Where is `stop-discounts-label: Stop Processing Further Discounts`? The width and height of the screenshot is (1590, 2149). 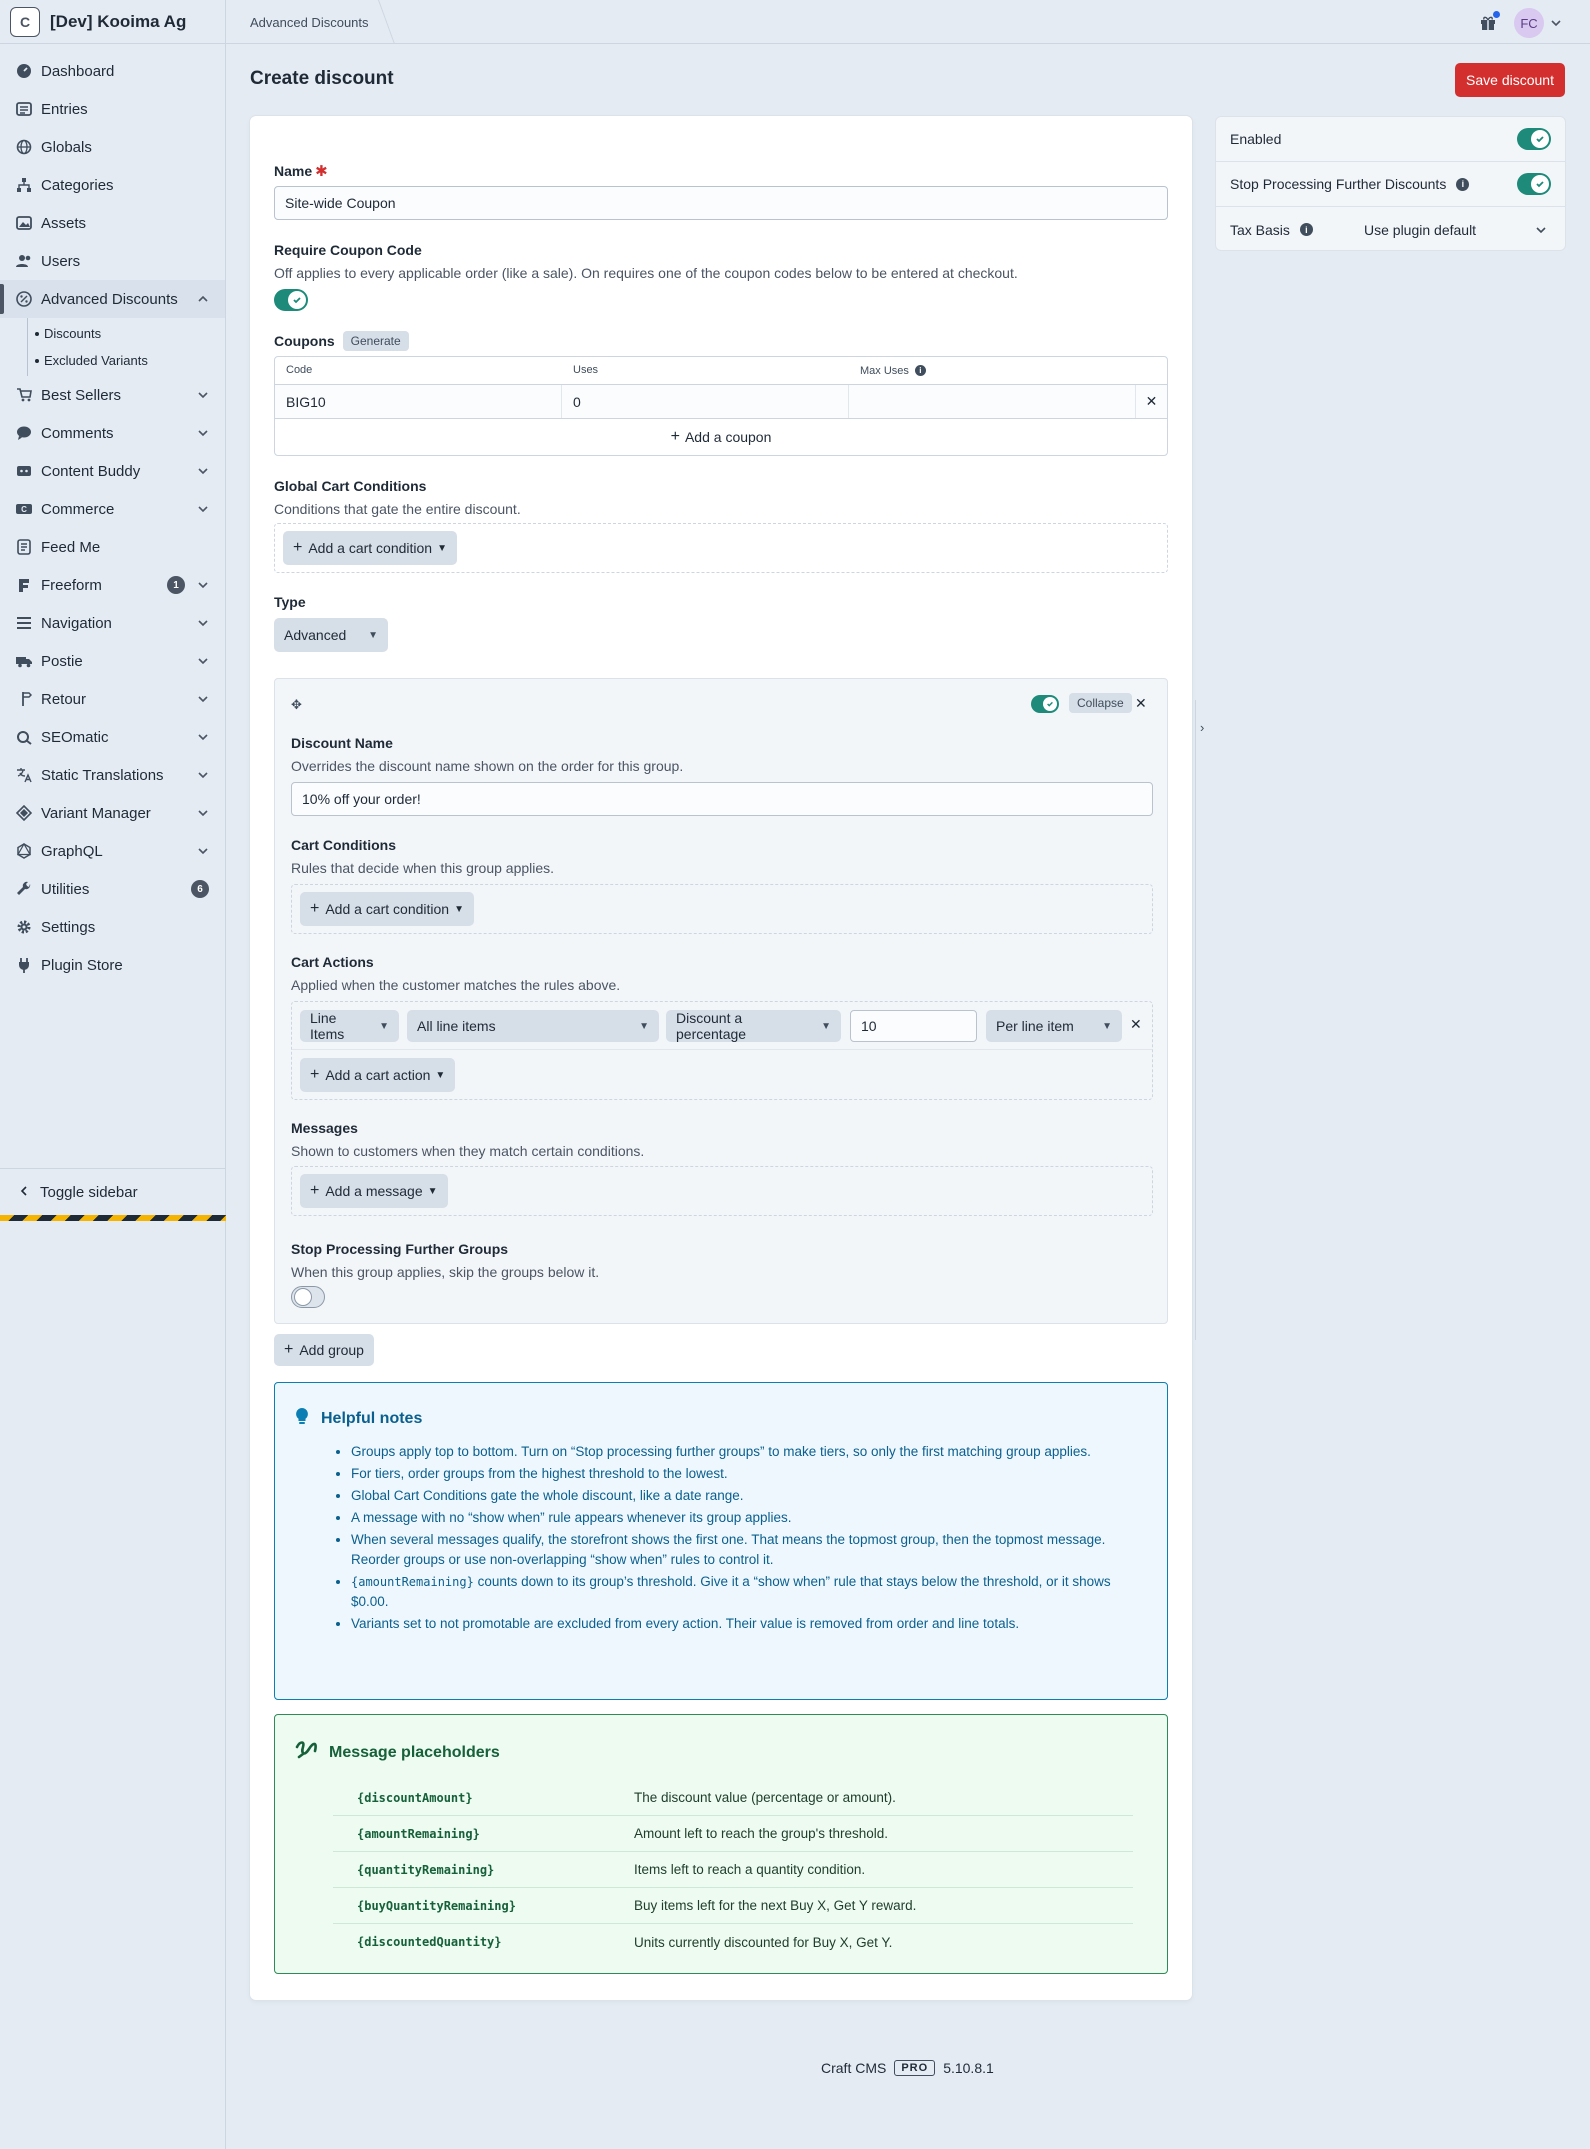
stop-discounts-label: Stop Processing Further Discounts is located at coordinates (1338, 184).